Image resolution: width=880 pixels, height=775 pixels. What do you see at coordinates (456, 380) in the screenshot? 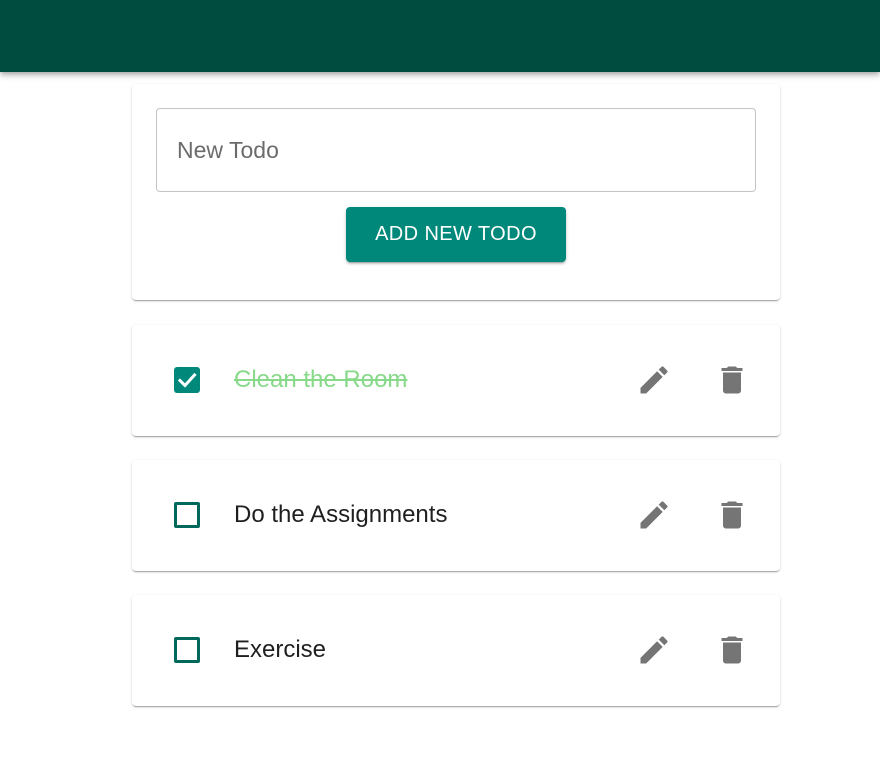
I see `todo-item: Clean the Room` at bounding box center [456, 380].